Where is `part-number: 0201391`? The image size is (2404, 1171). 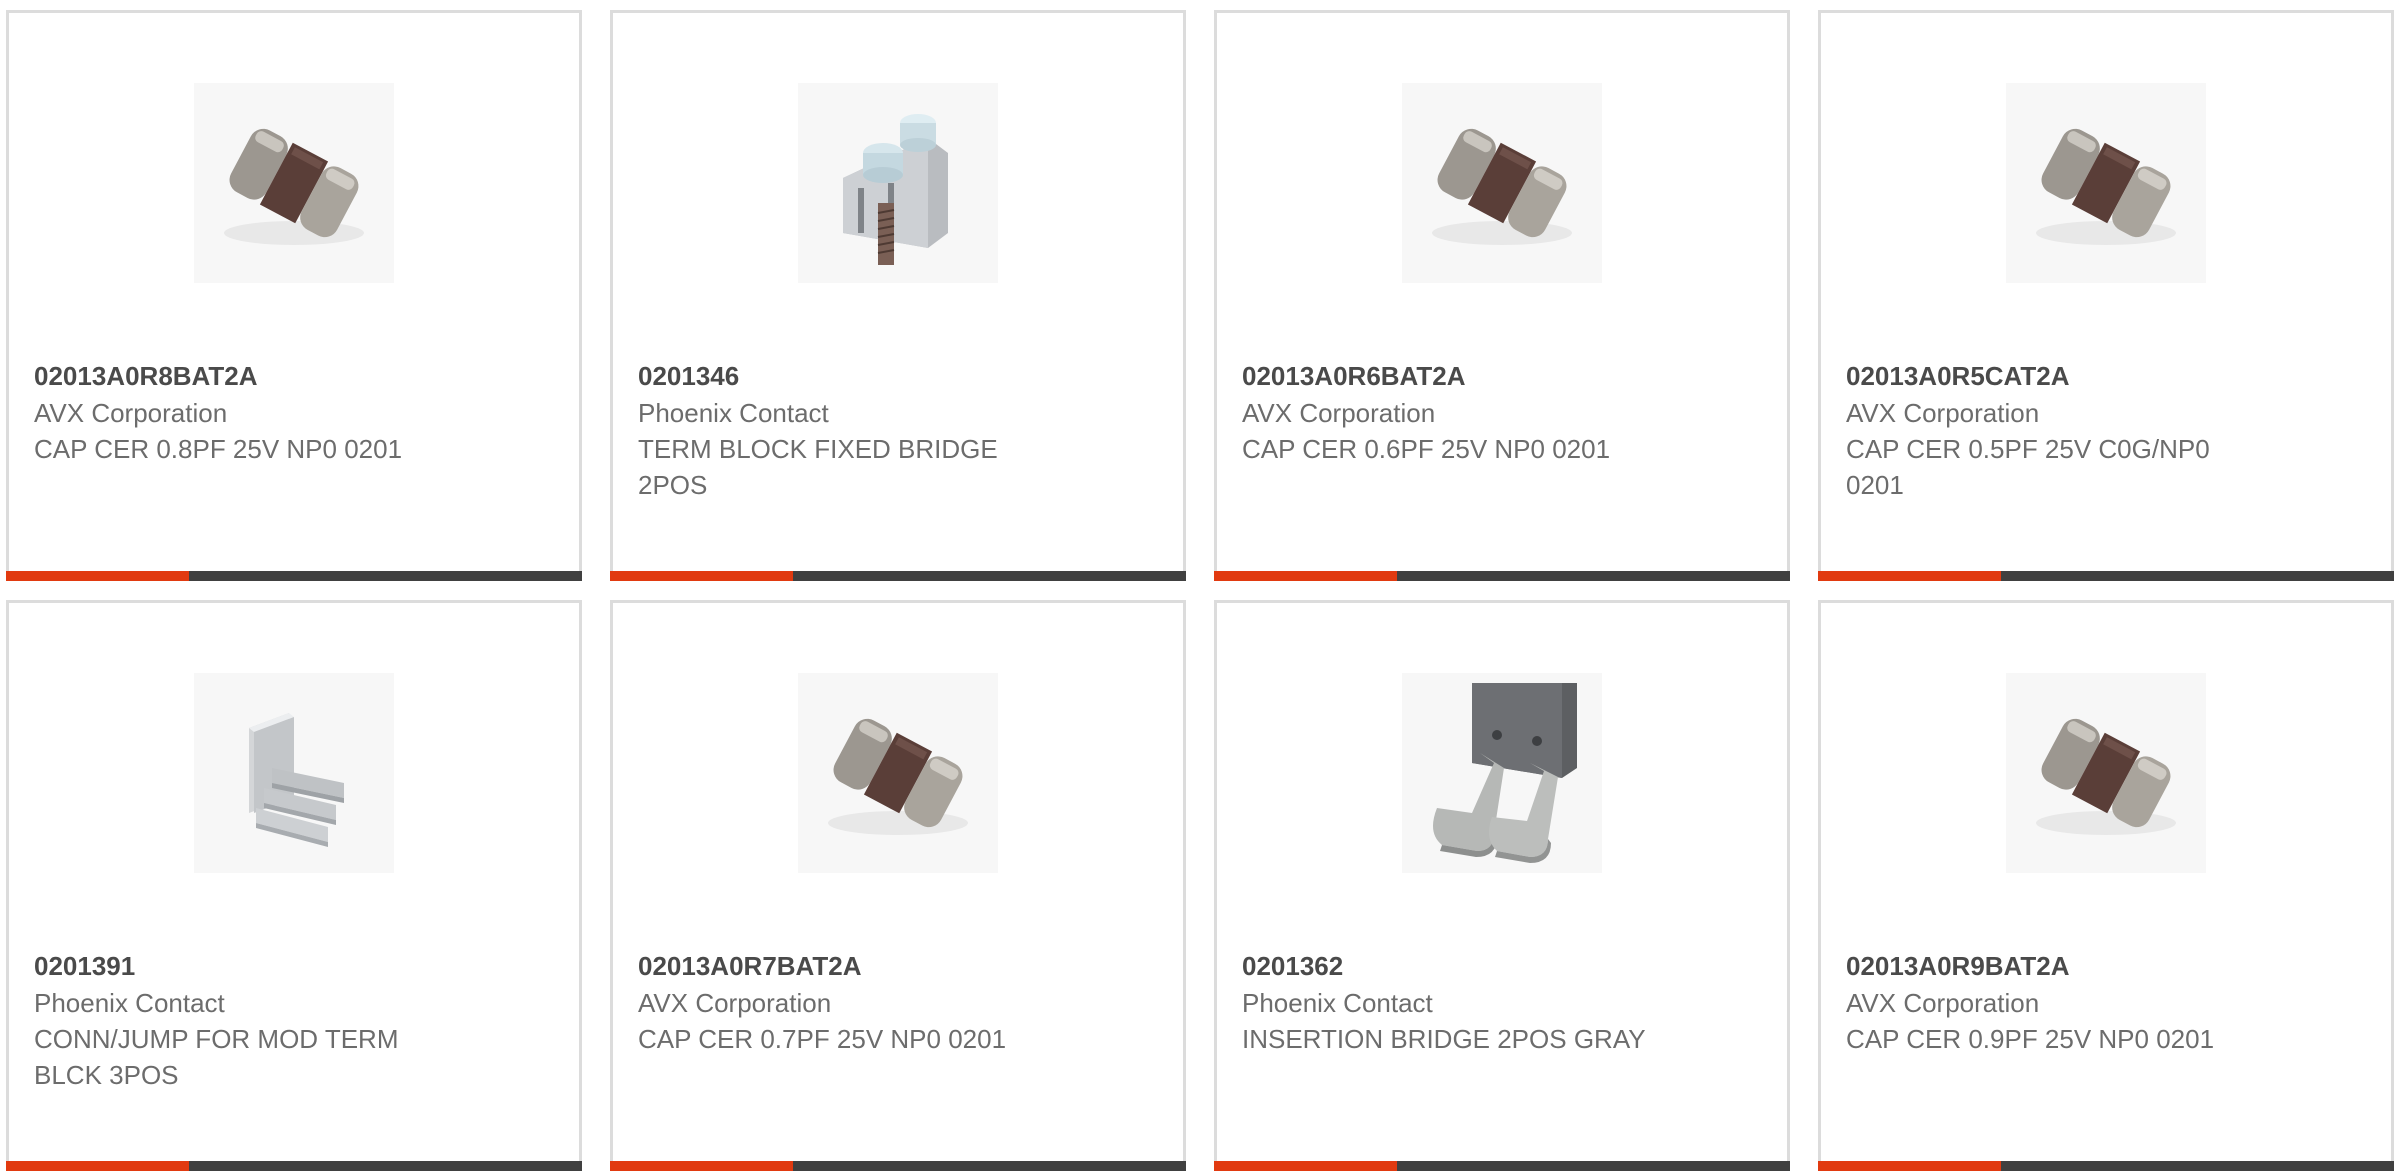
part-number: 0201391 is located at coordinates (296, 966).